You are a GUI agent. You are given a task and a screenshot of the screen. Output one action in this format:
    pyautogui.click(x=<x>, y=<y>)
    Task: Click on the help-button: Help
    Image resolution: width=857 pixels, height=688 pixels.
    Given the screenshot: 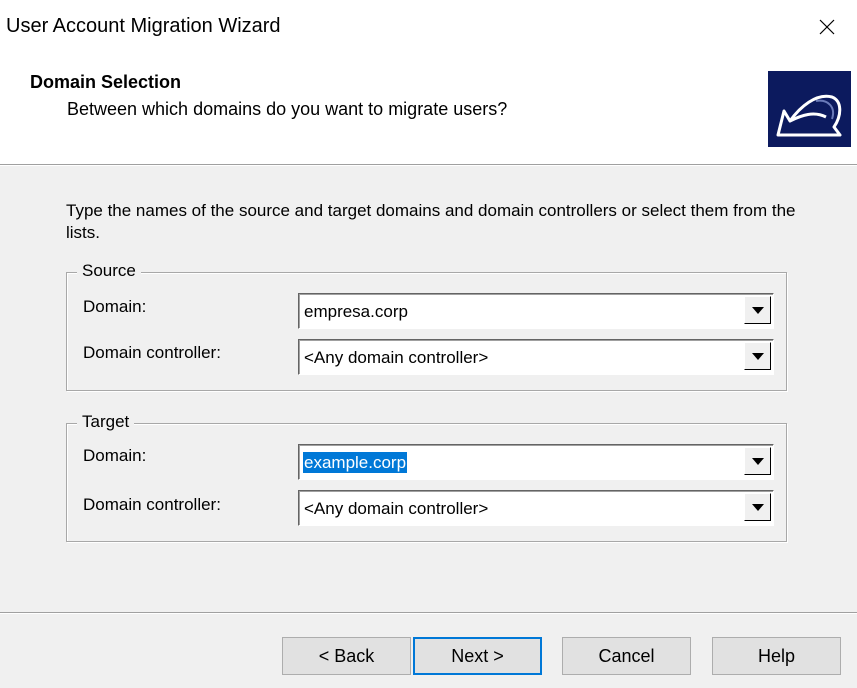 What is the action you would take?
    pyautogui.click(x=776, y=656)
    